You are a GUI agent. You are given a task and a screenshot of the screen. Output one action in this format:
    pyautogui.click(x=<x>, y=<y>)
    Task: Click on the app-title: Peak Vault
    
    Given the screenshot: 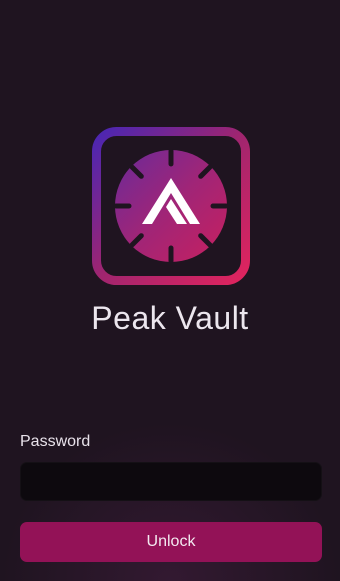 What is the action you would take?
    pyautogui.click(x=170, y=318)
    